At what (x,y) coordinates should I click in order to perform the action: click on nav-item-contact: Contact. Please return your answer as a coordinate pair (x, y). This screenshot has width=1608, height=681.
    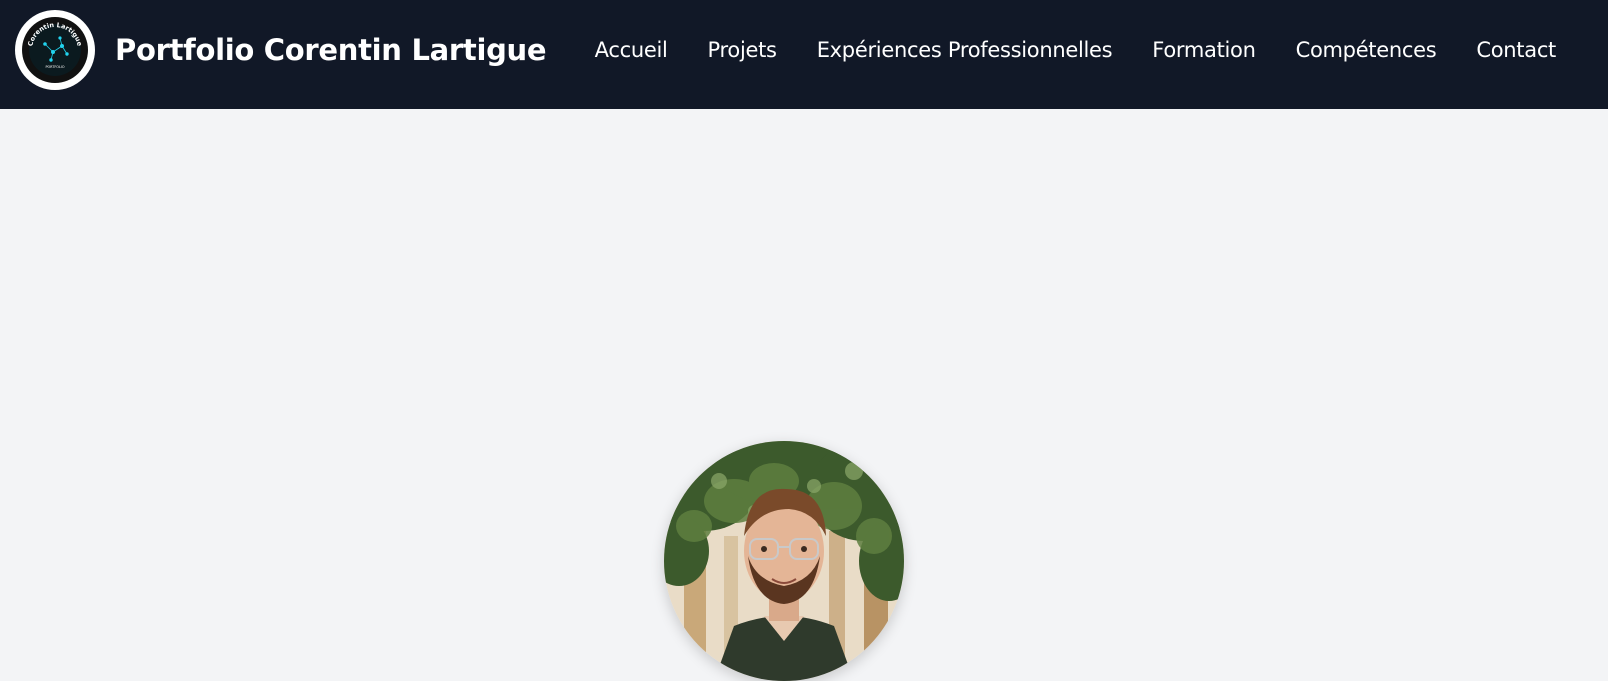
    Looking at the image, I should click on (1516, 50).